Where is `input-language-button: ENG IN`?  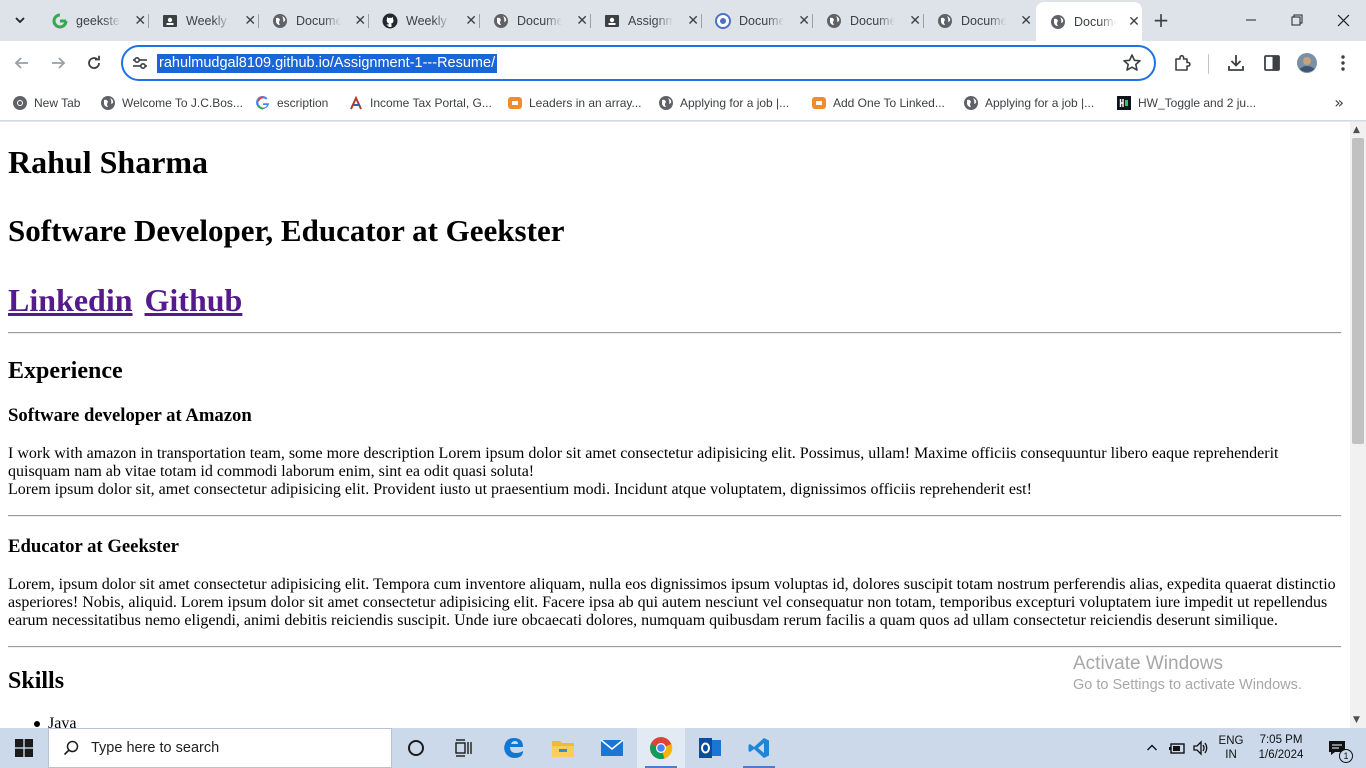
input-language-button: ENG IN is located at coordinates (1231, 748).